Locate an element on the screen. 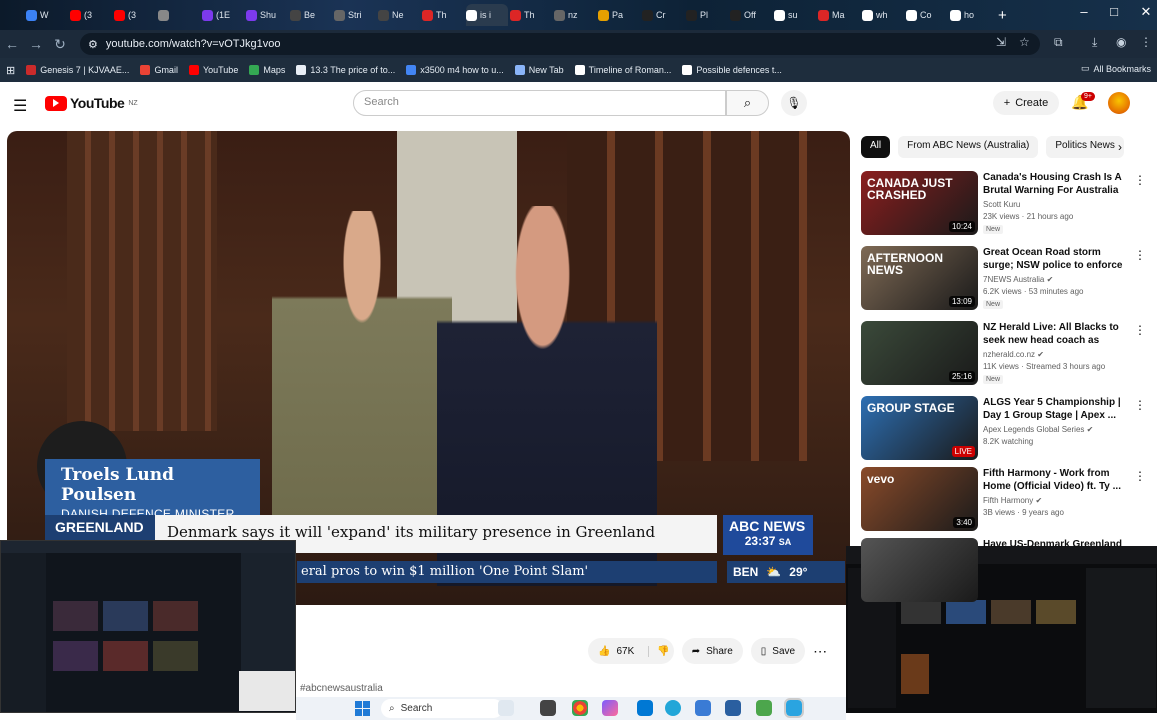  bookmark-item: Maps is located at coordinates (267, 70).